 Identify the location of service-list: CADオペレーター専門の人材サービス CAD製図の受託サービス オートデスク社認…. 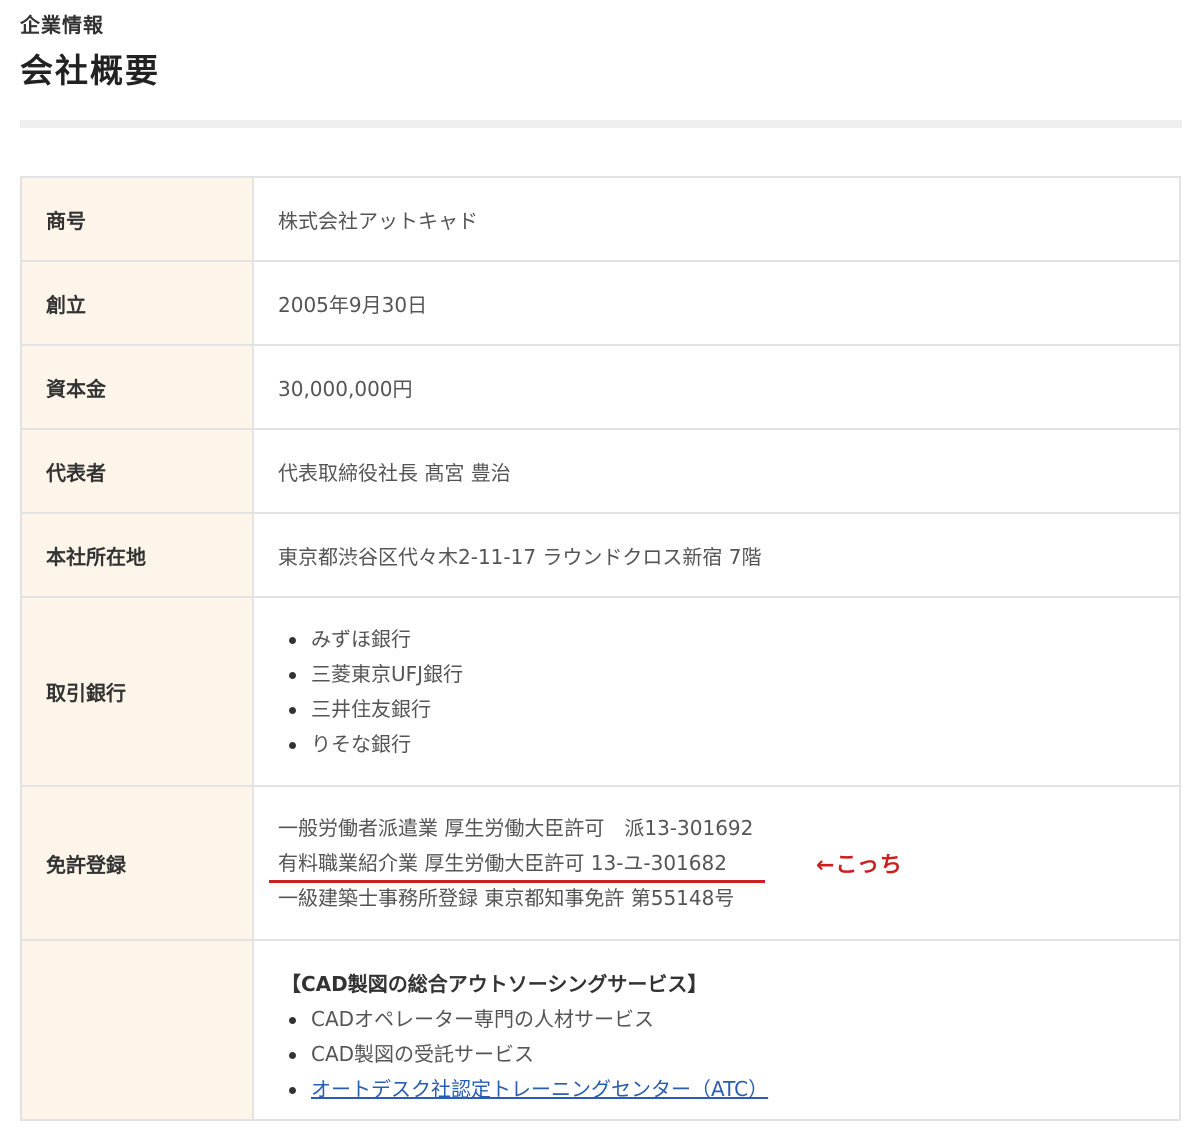
(728, 1054).